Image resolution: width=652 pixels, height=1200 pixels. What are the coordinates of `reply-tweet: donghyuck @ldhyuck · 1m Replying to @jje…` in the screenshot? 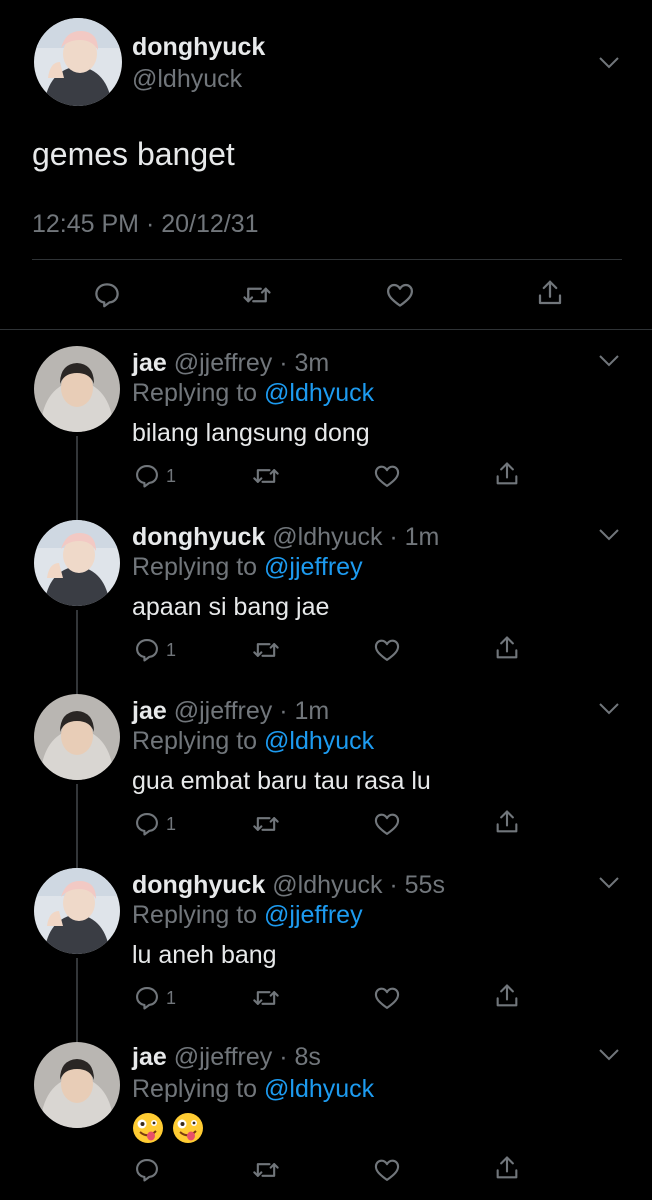 It's located at (326, 607).